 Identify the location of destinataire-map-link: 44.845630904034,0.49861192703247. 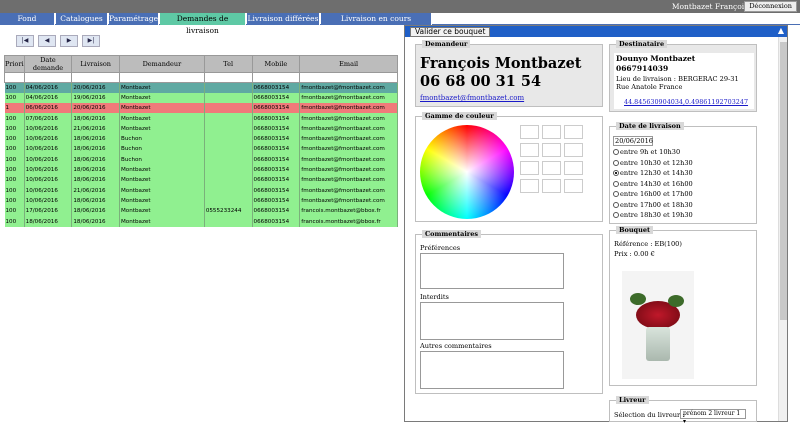
(686, 102).